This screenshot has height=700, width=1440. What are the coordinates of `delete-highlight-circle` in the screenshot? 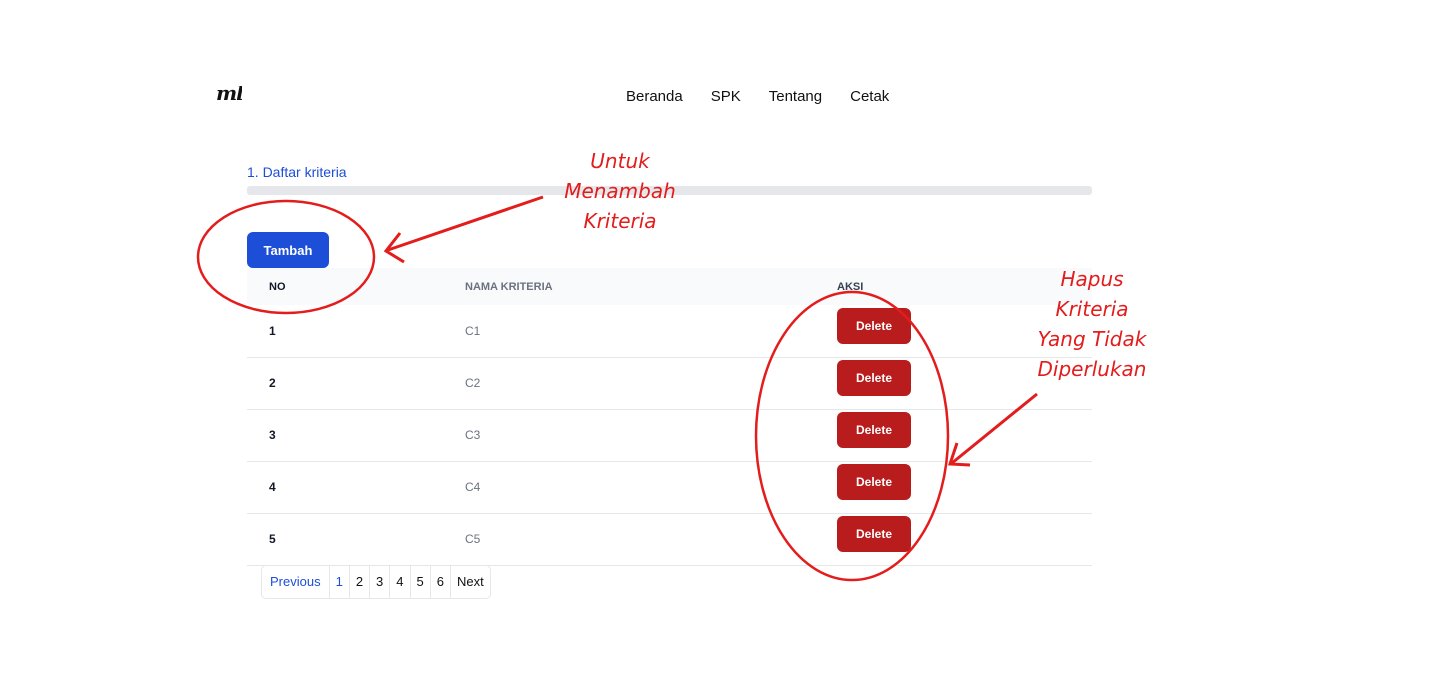 It's located at (852, 436).